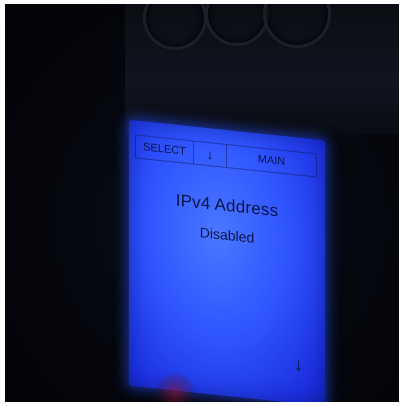 This screenshot has width=404, height=406. Describe the element at coordinates (271, 160) in the screenshot. I see `softkey-main: MAIN` at that location.